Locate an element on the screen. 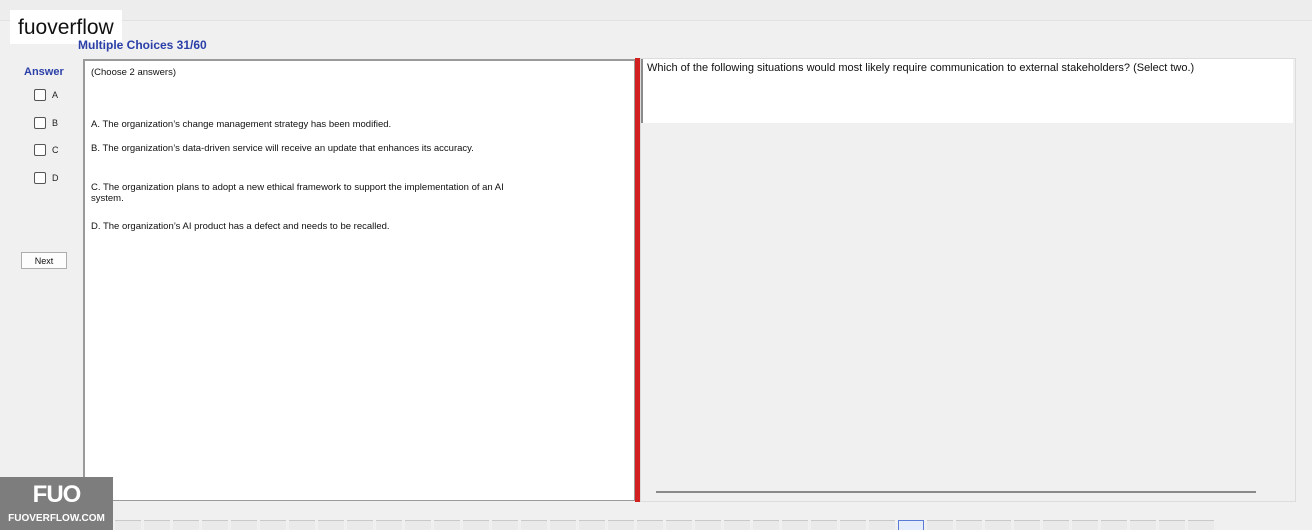  section-title: Multiple Choices 31/60 is located at coordinates (142, 45).